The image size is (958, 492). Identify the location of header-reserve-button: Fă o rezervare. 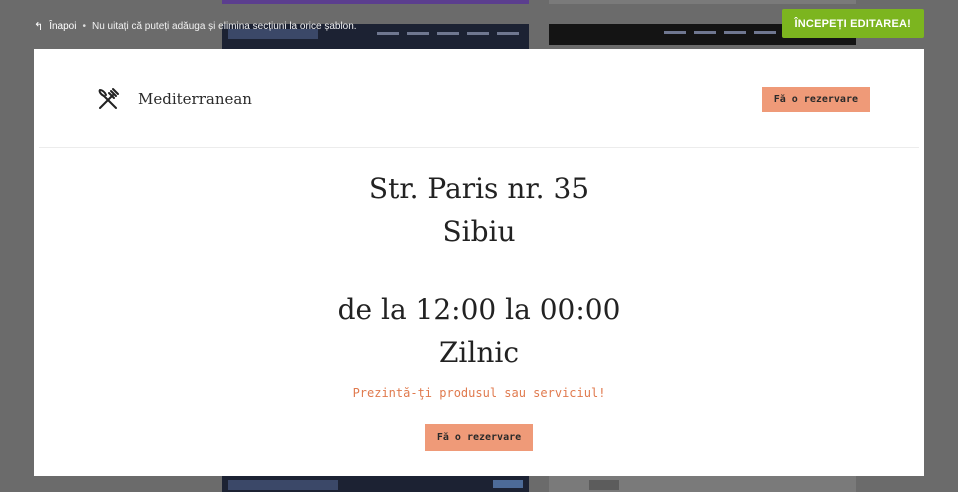
(815, 99).